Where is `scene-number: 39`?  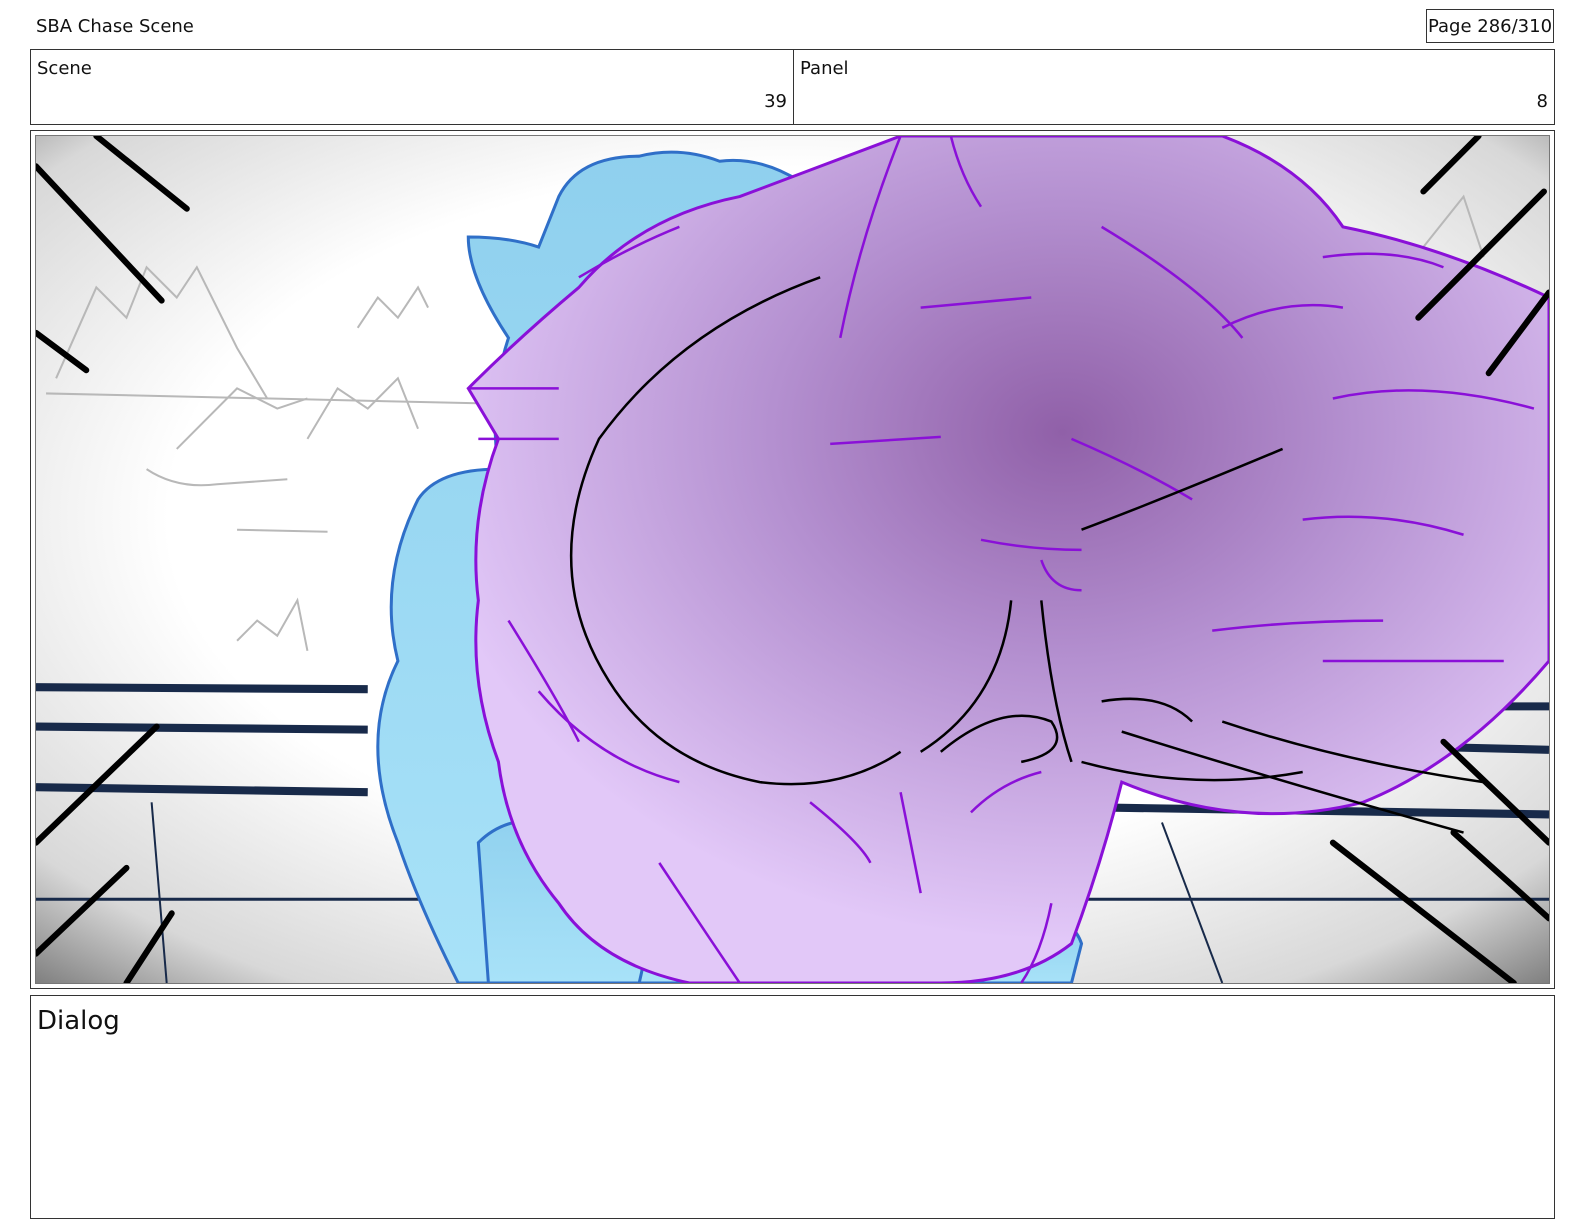
scene-number: 39 is located at coordinates (775, 101).